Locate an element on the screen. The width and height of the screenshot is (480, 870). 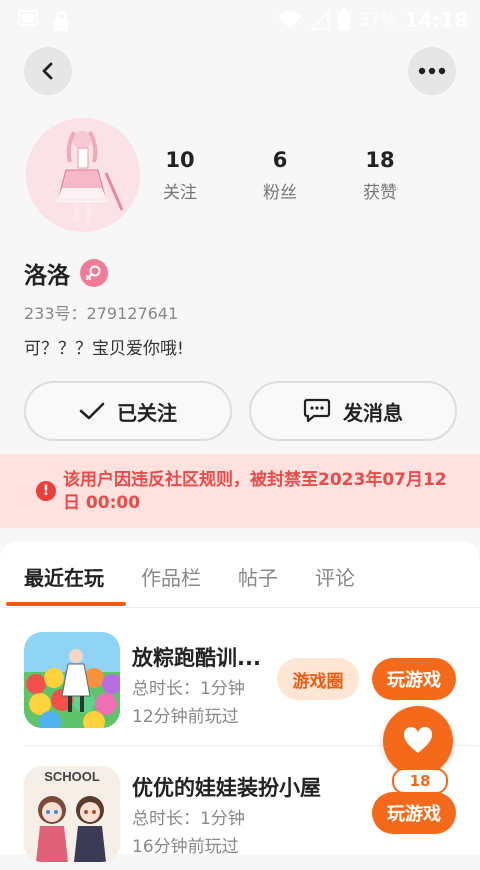
send-message-button: 发消息 is located at coordinates (353, 411).